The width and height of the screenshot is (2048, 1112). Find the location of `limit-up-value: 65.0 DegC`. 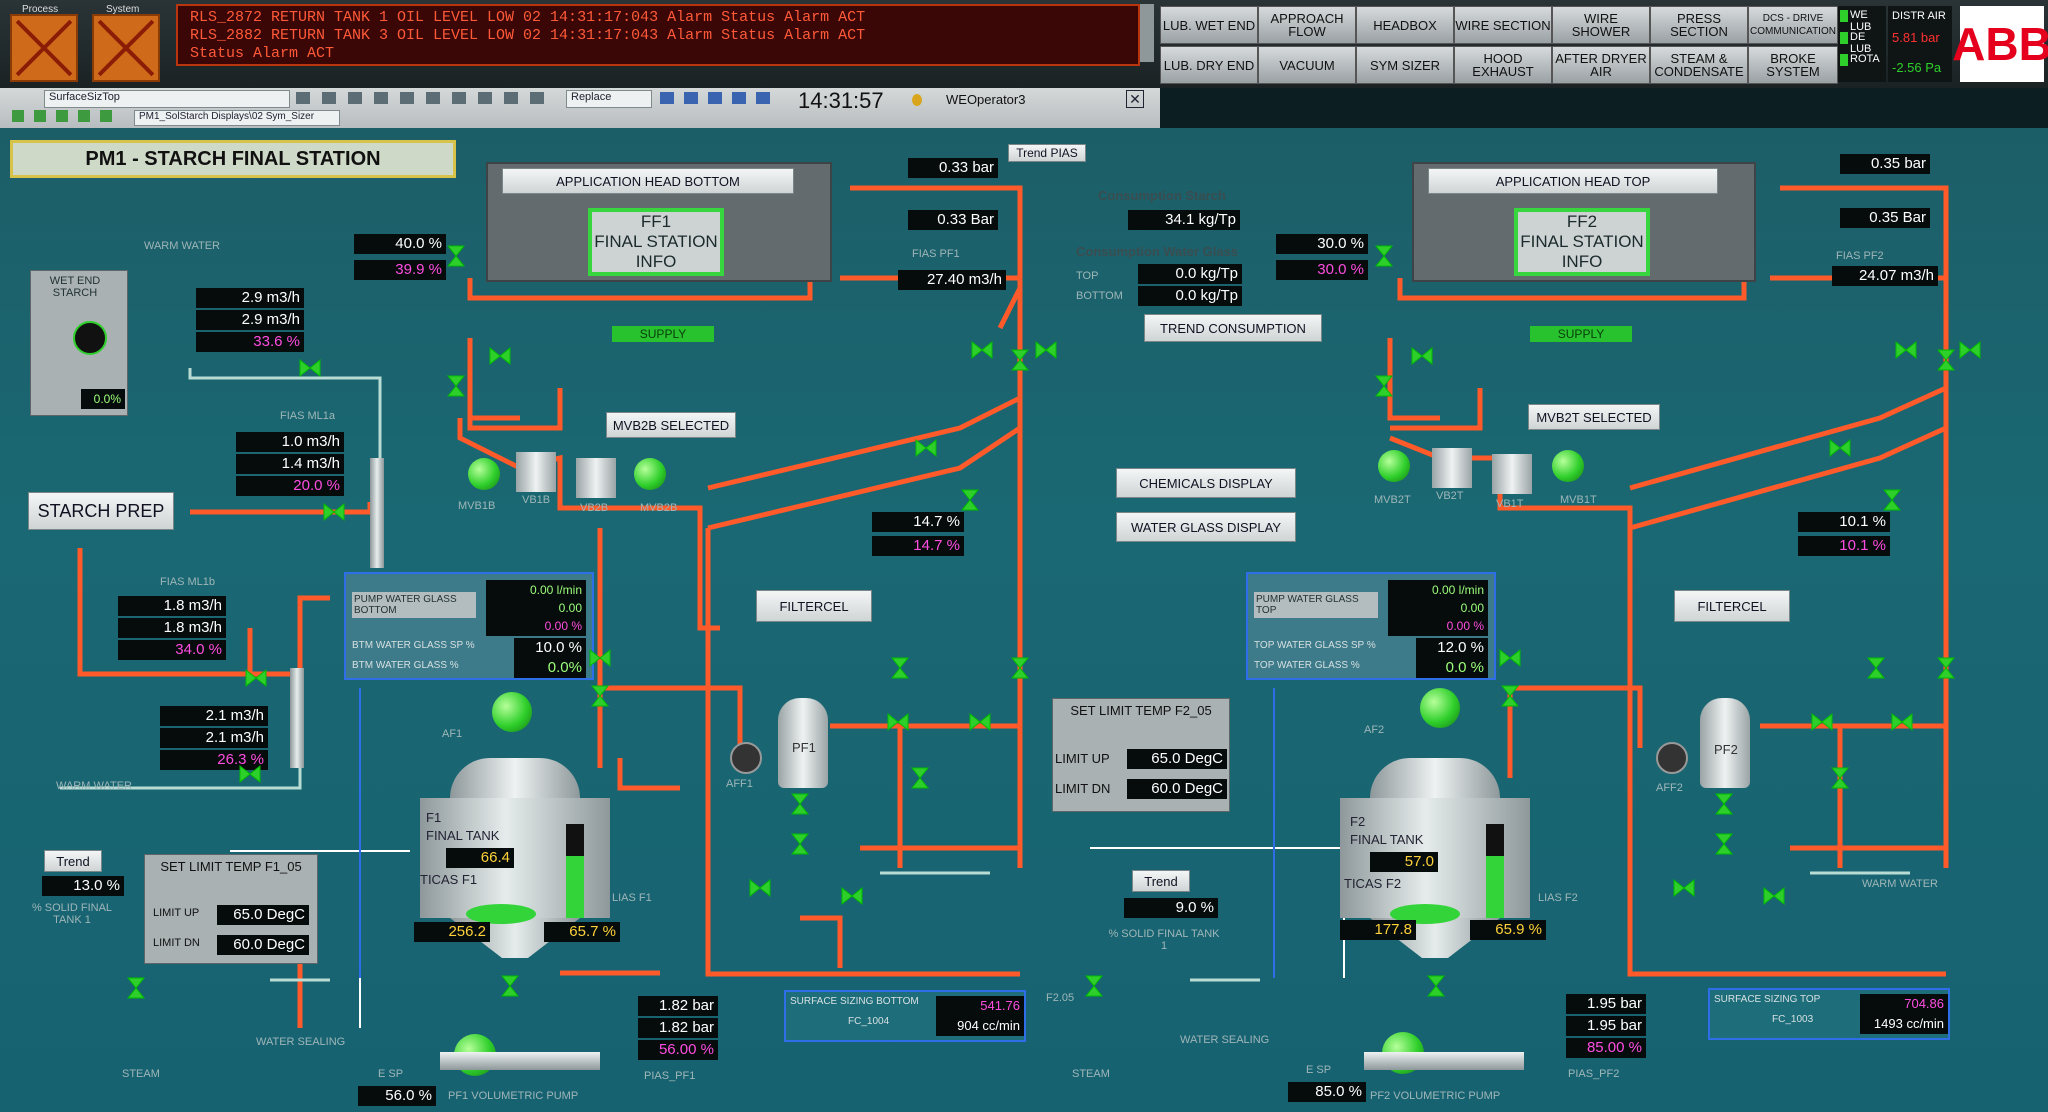

limit-up-value: 65.0 DegC is located at coordinates (263, 915).